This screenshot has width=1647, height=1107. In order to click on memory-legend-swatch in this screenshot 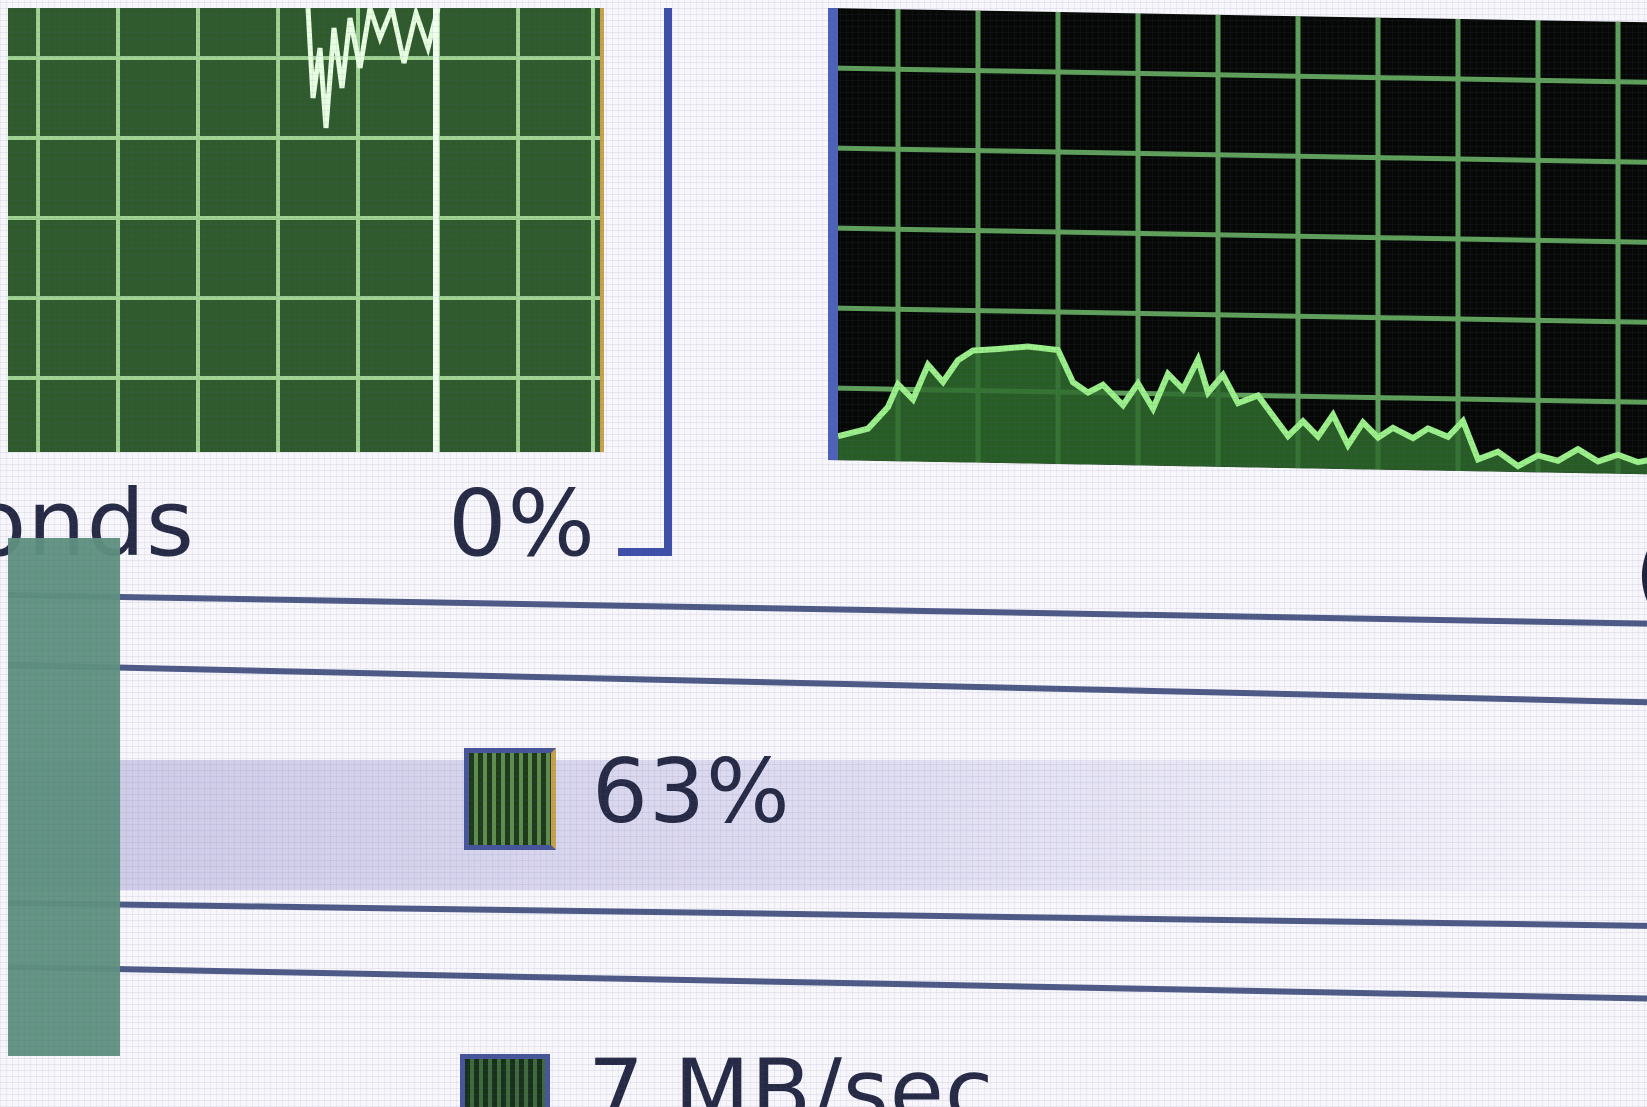, I will do `click(510, 799)`.